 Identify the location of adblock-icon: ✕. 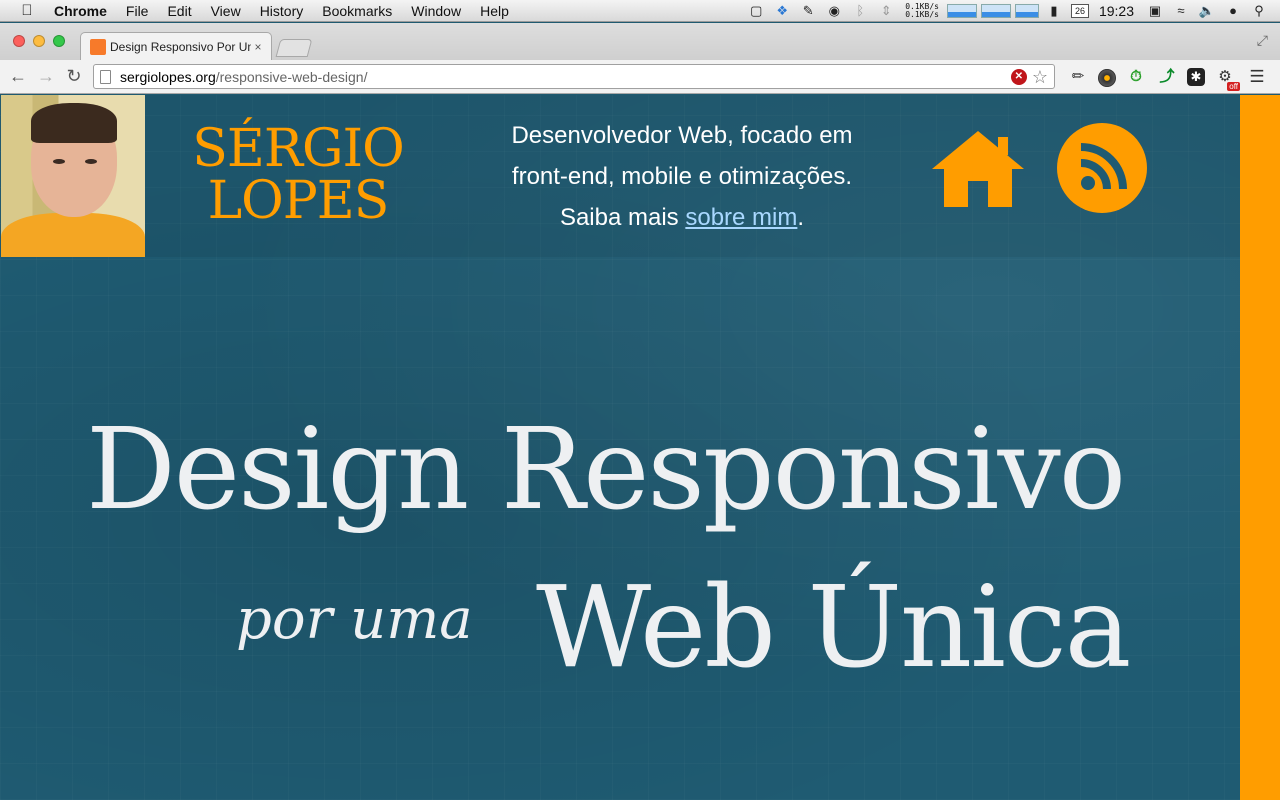
(1018, 76).